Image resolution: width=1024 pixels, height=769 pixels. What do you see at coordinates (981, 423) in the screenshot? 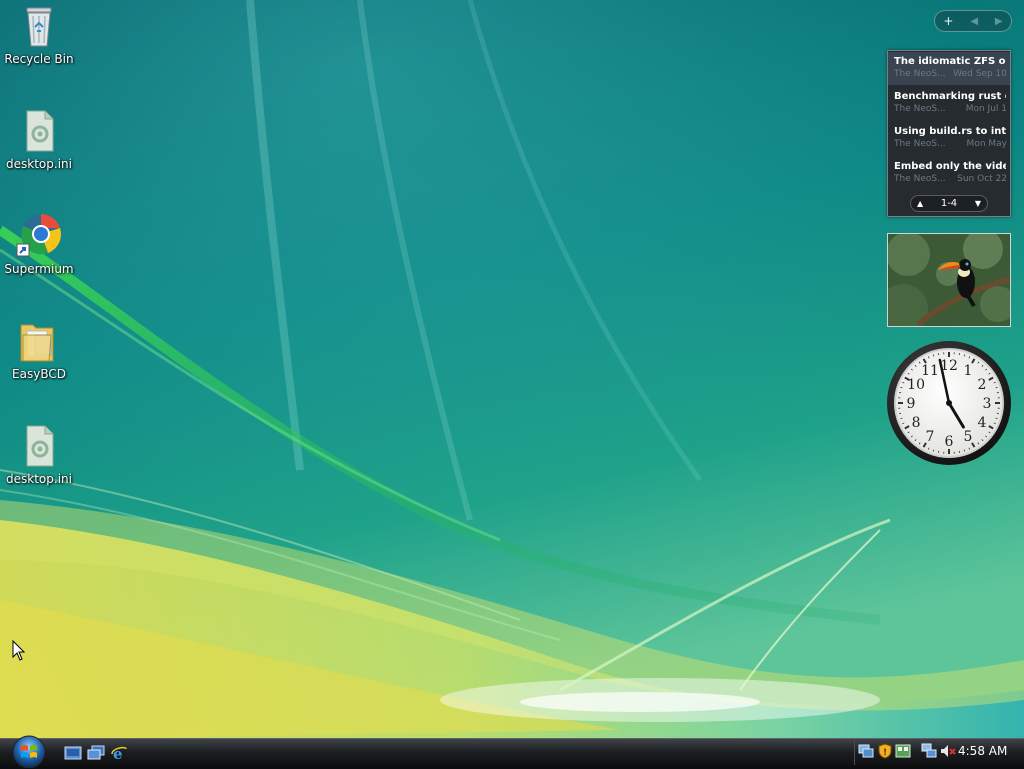
I see `clock-numeral: 4` at bounding box center [981, 423].